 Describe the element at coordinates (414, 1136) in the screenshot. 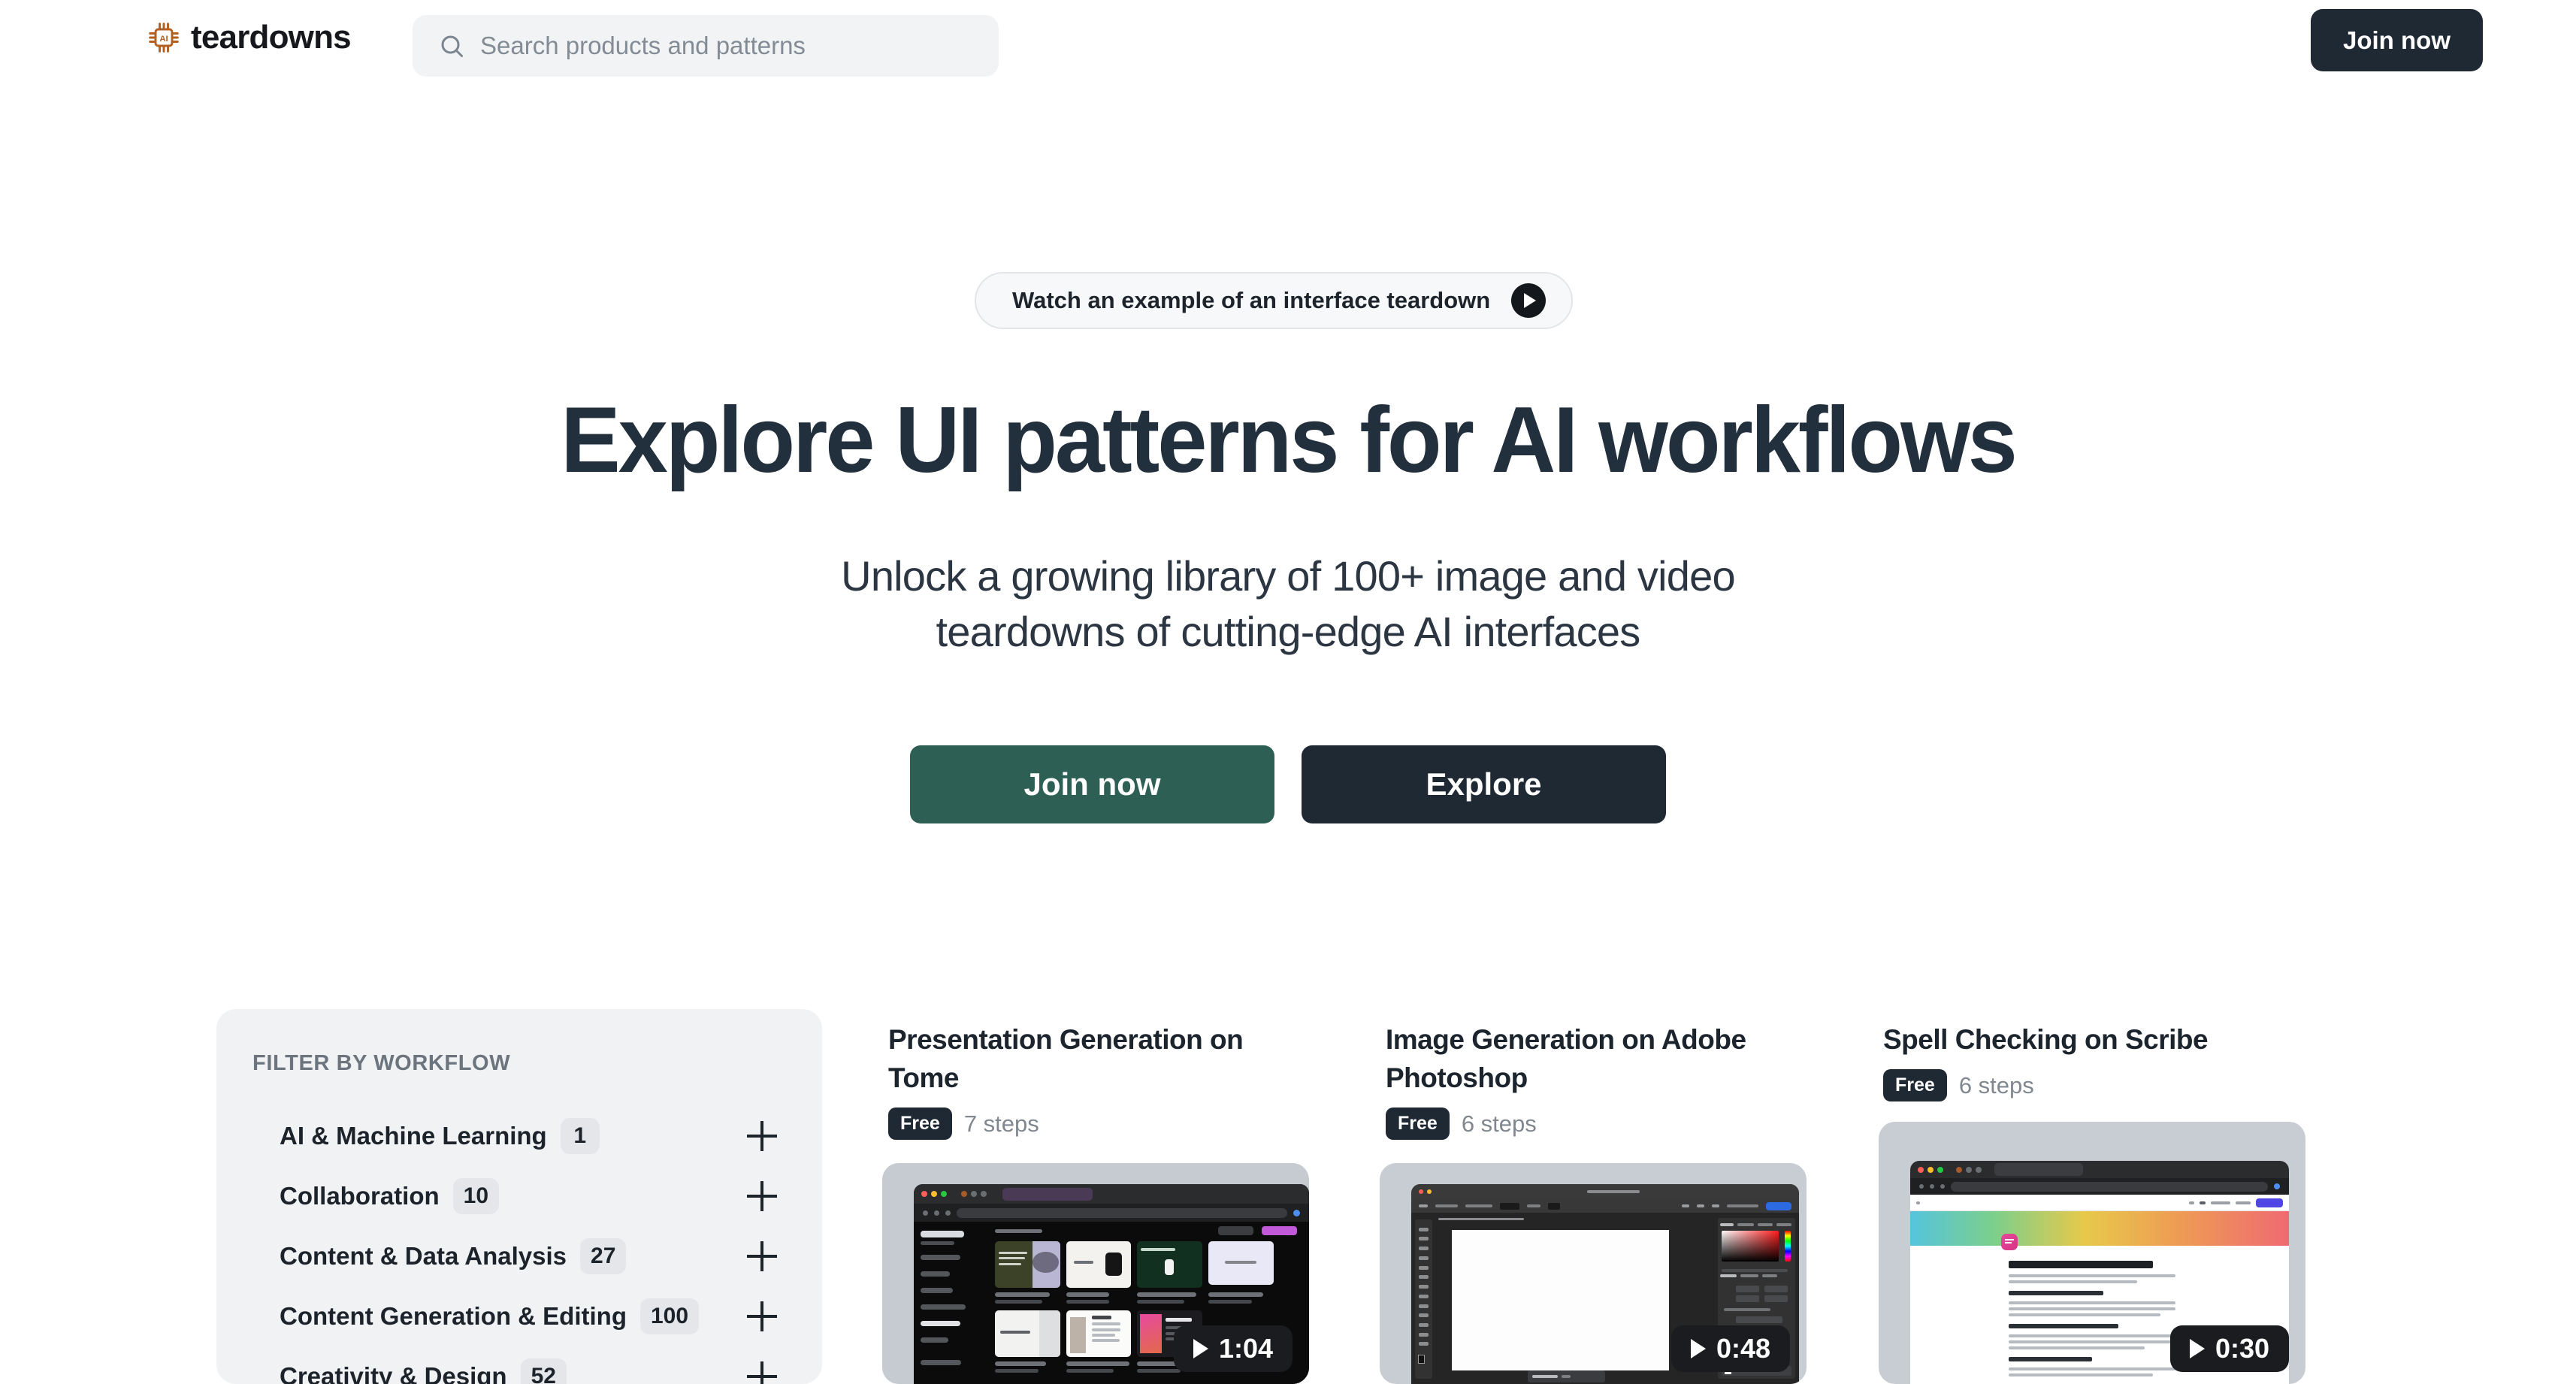

I see `filter-item-label: AI & Machine Learning` at that location.